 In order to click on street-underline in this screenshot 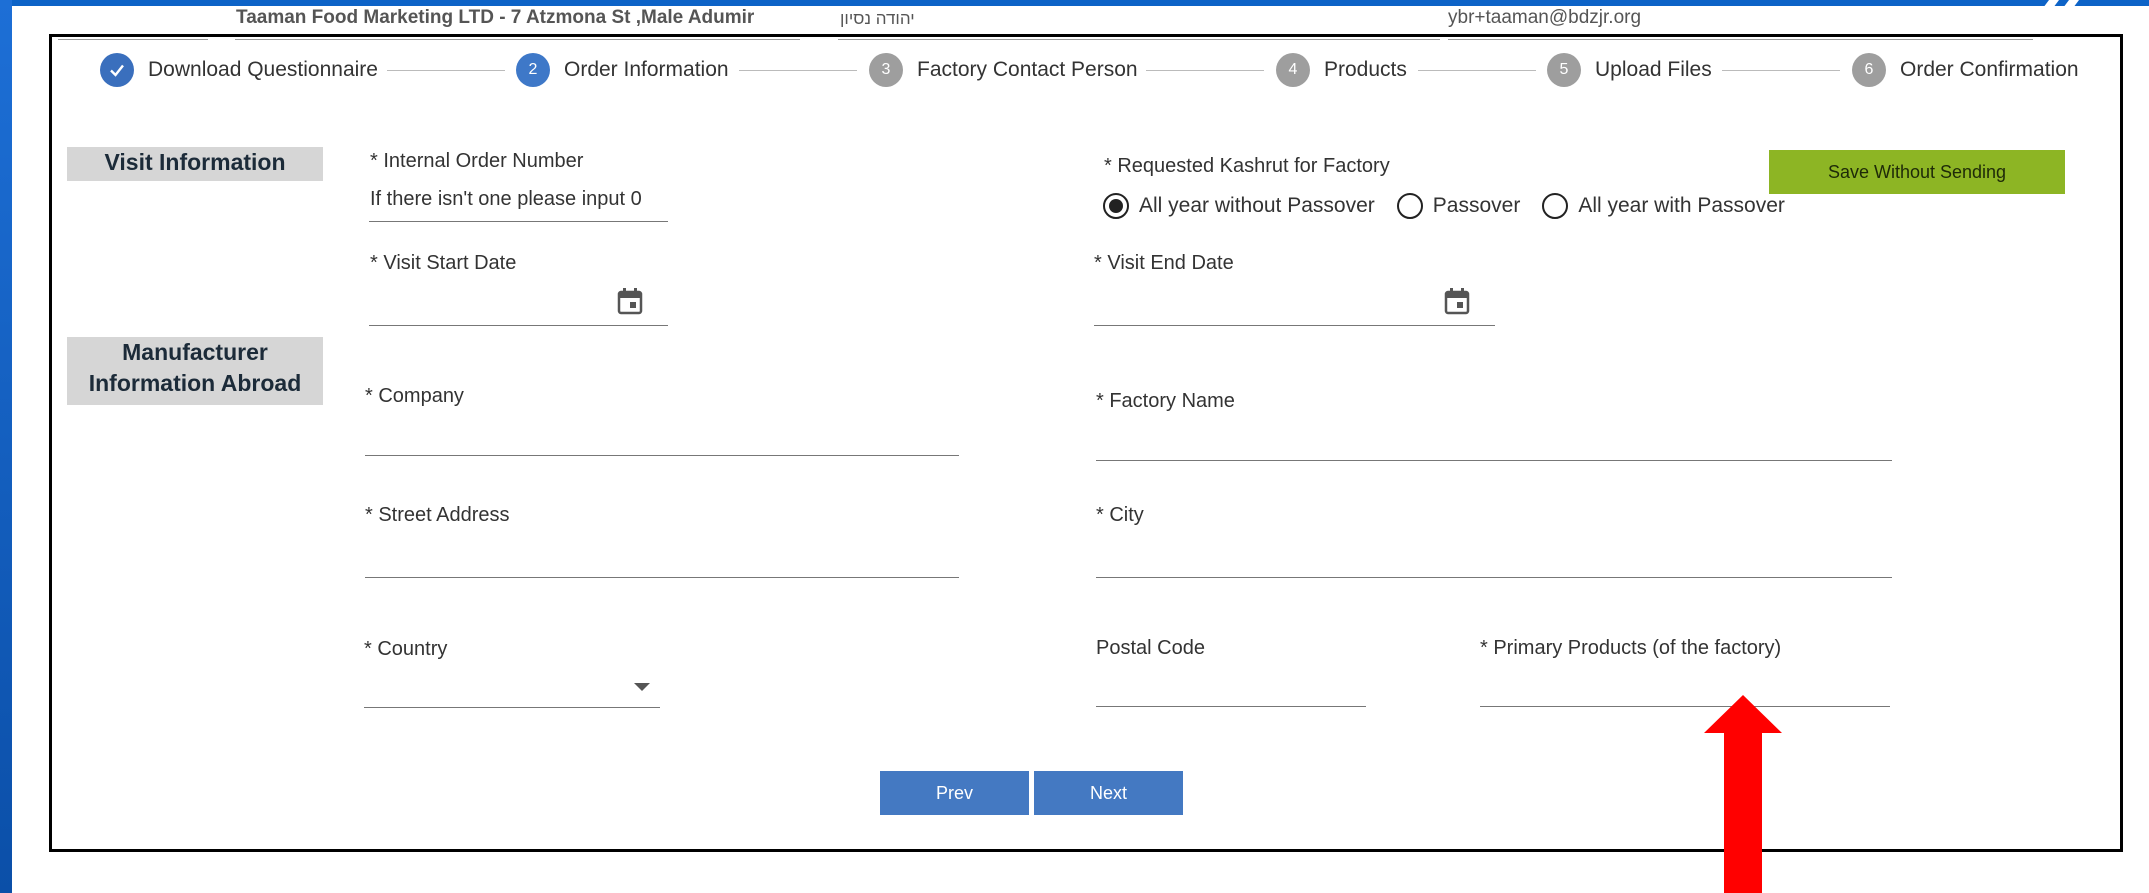, I will do `click(662, 577)`.